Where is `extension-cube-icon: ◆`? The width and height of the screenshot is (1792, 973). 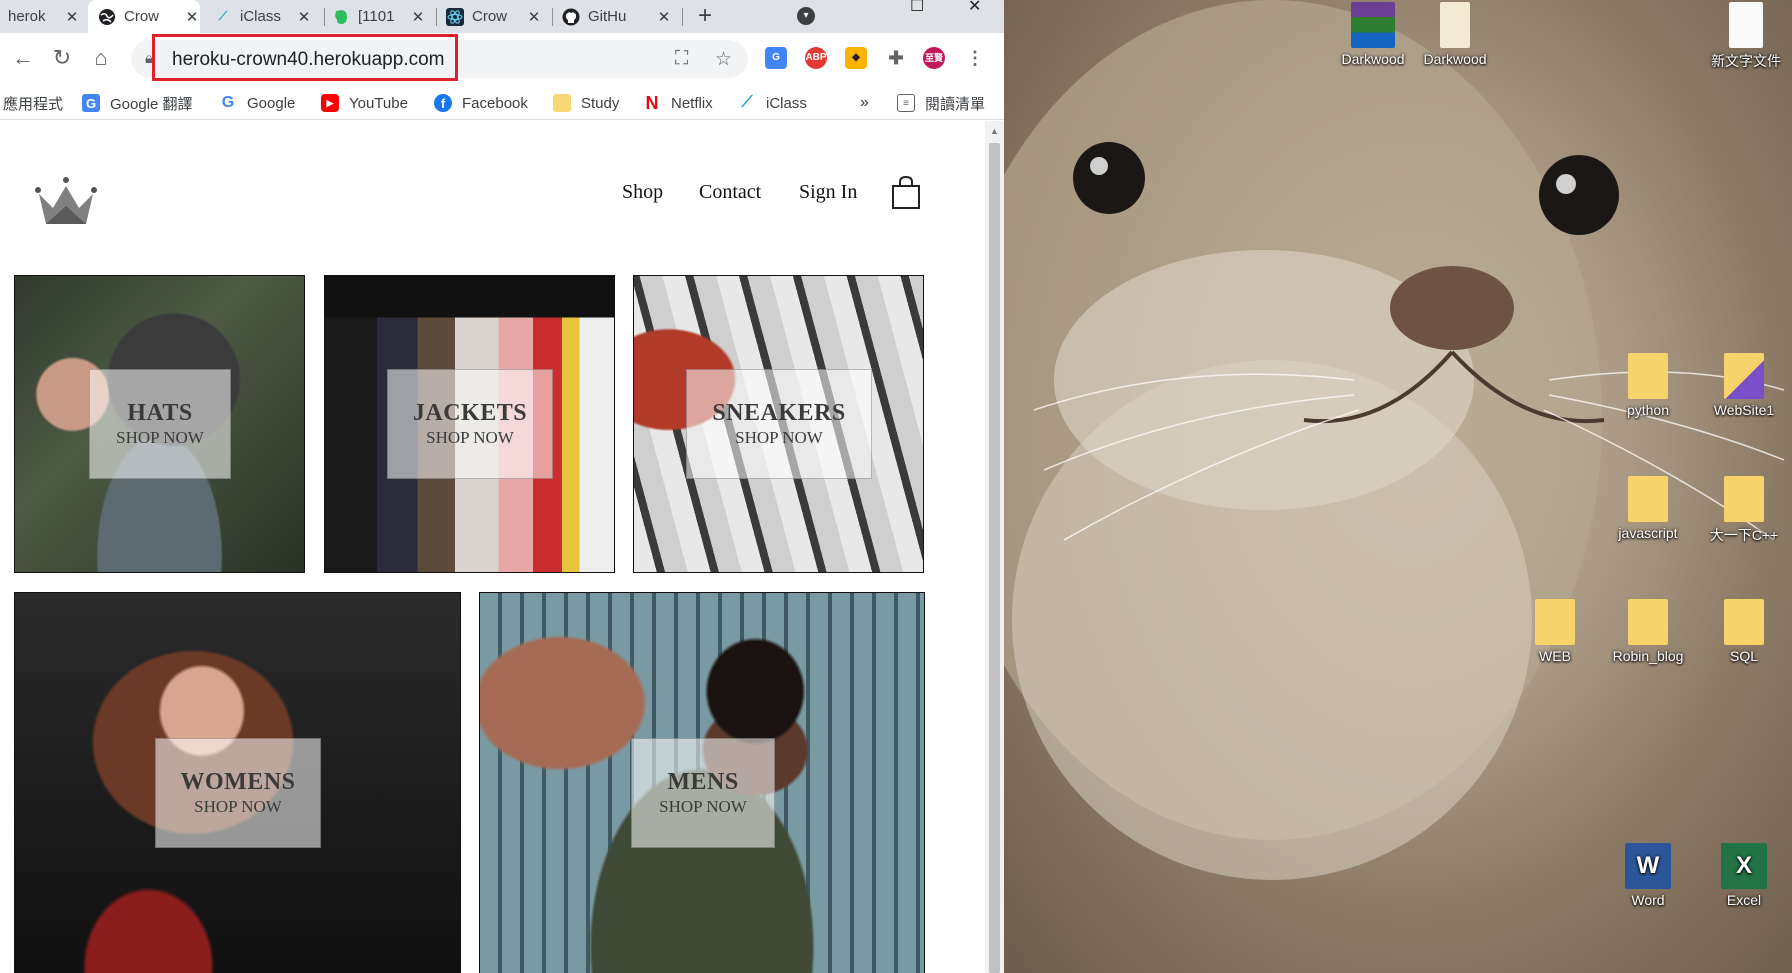
extension-cube-icon: ◆ is located at coordinates (856, 58).